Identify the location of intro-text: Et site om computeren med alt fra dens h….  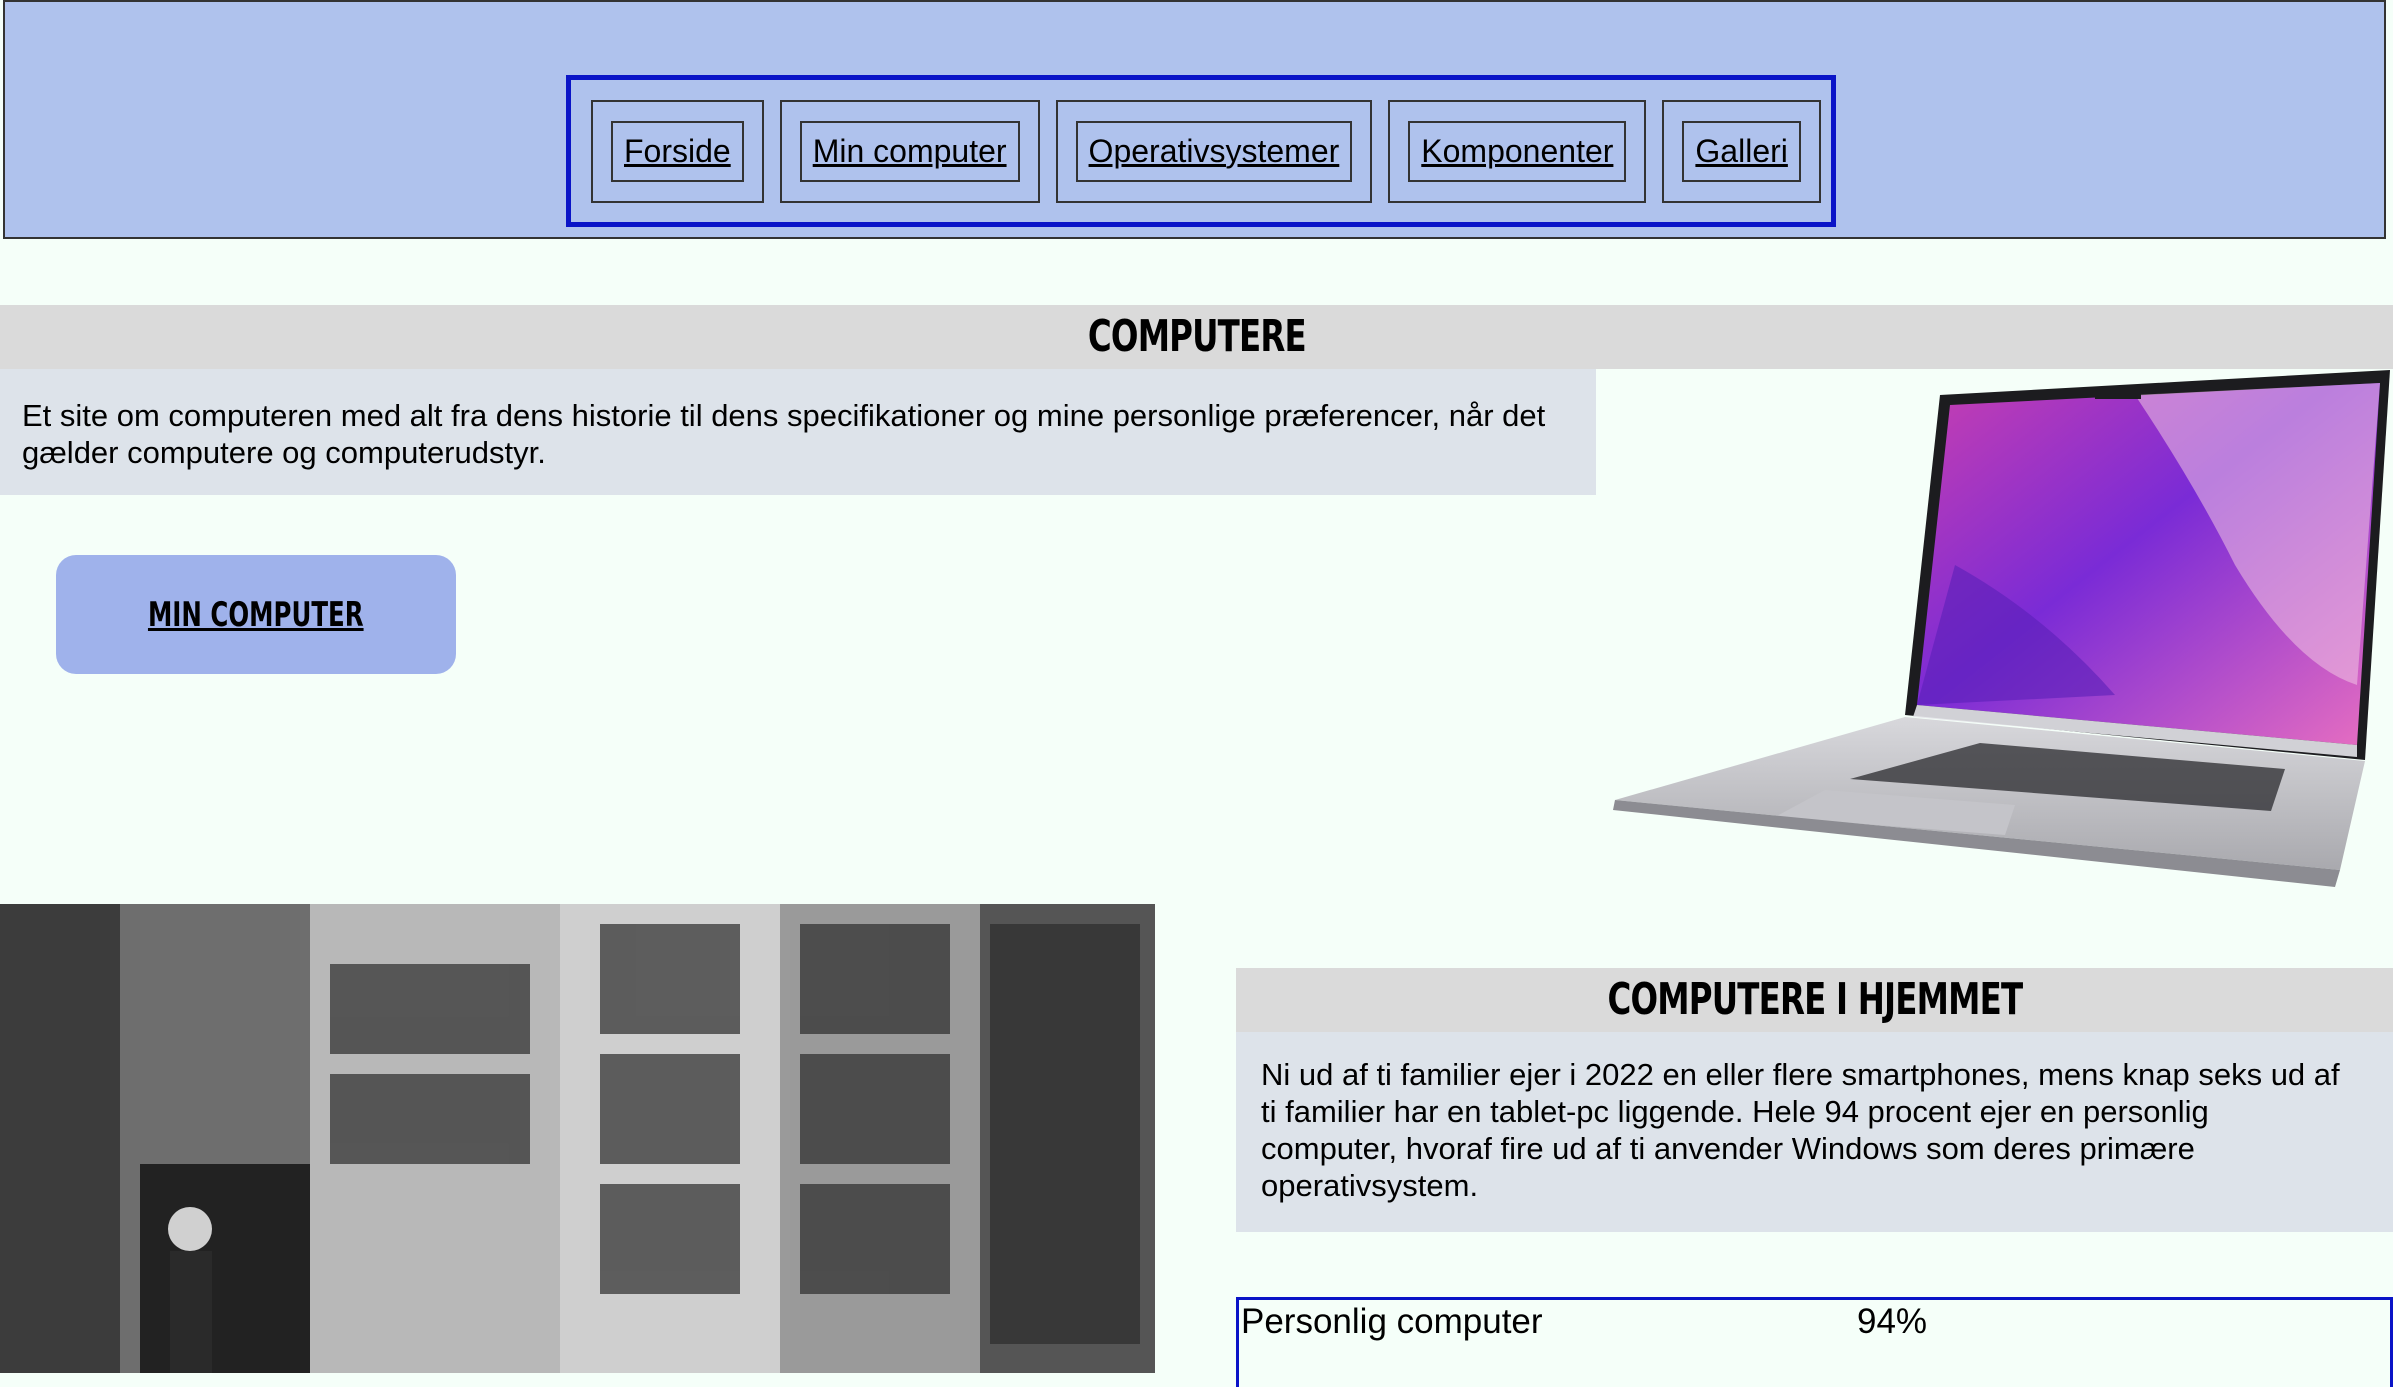
(798, 432).